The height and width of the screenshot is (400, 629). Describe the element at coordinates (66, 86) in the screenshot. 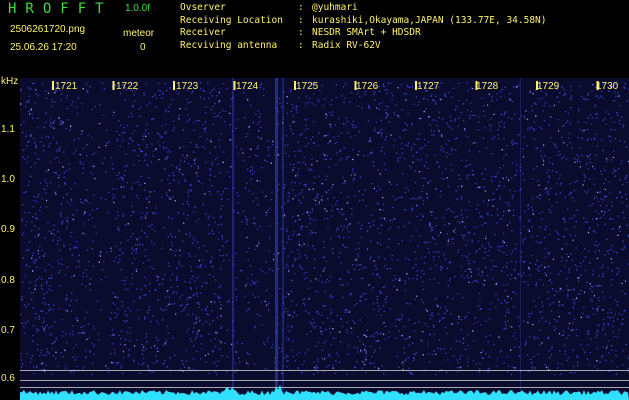

I see `minute-label: 1721` at that location.